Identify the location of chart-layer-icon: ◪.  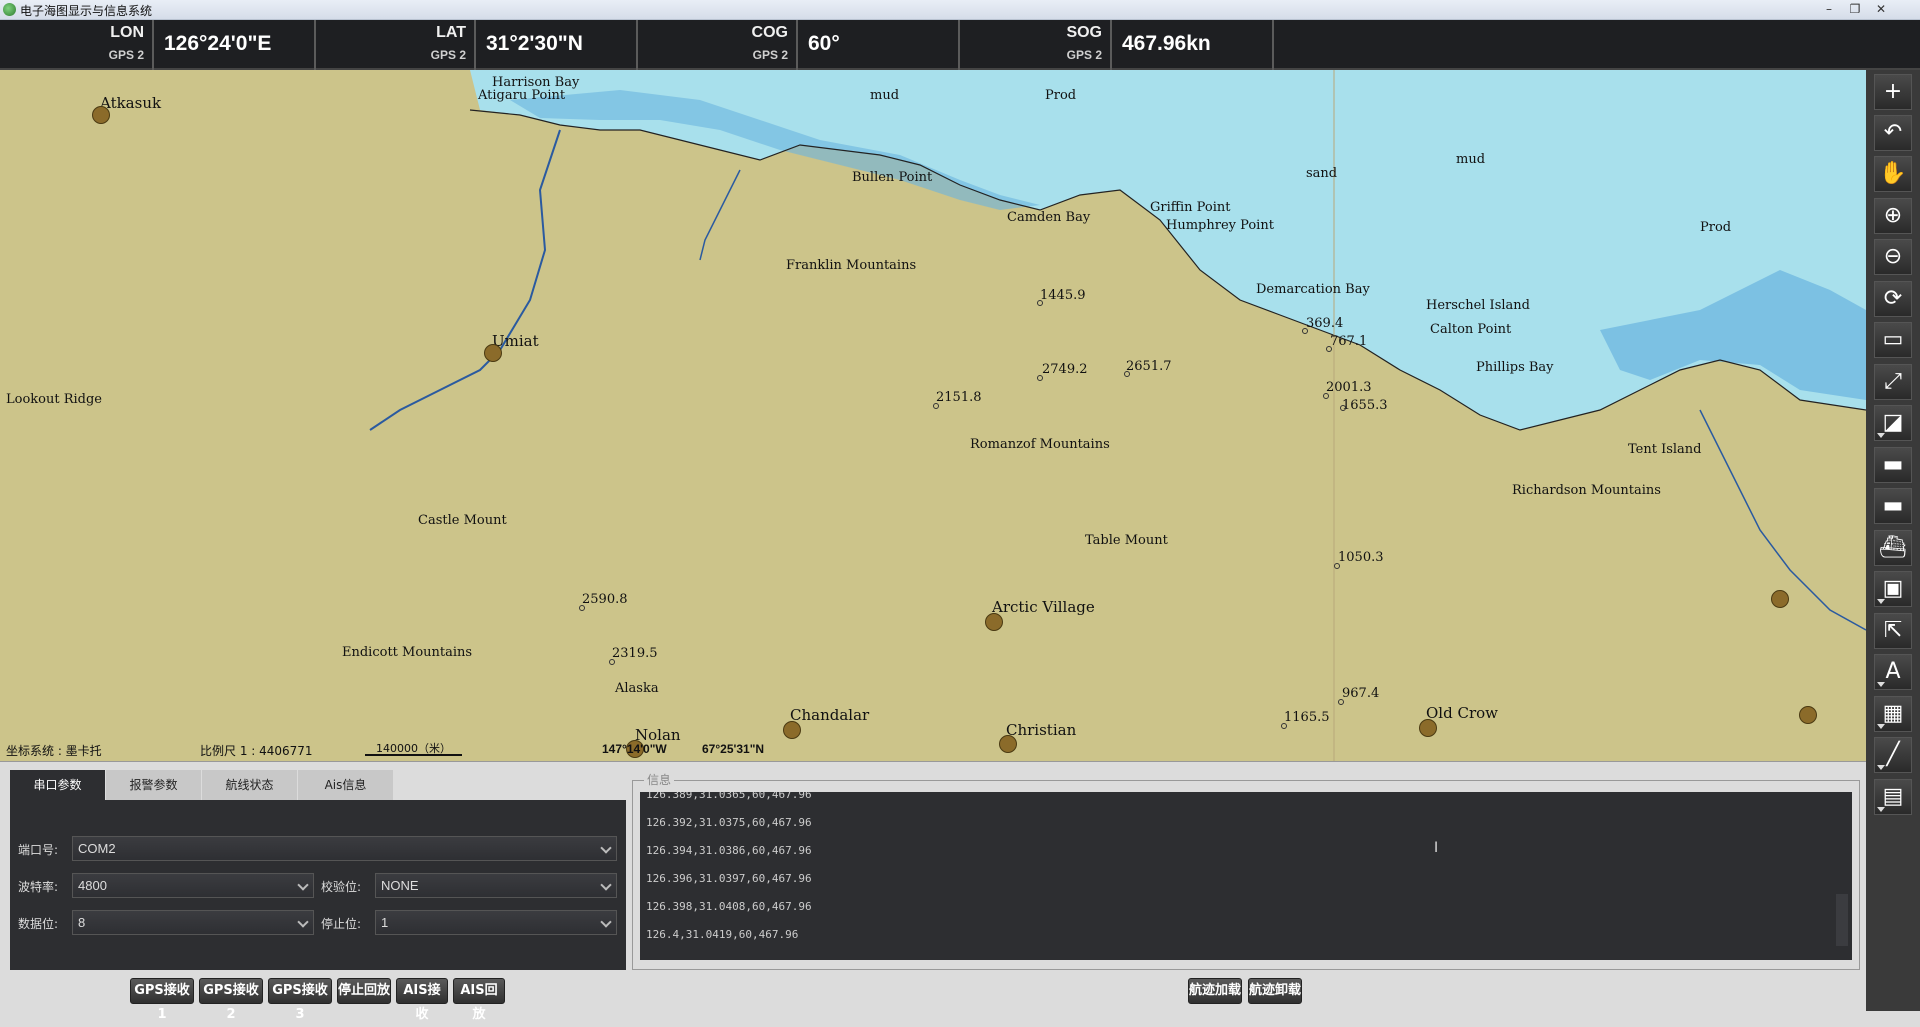
(1893, 423).